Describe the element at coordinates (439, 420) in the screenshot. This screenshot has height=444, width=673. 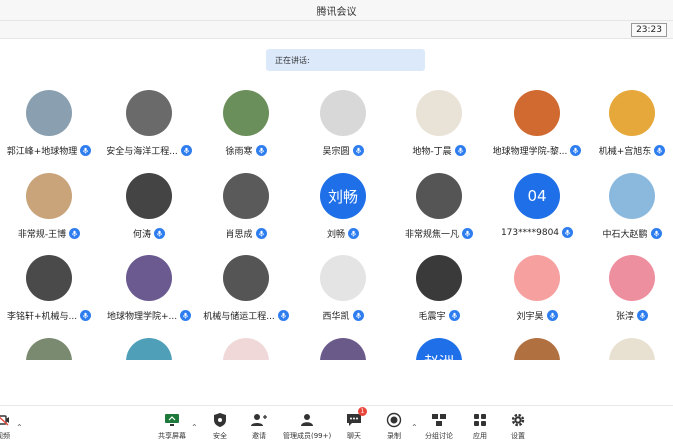
I see `breakout-rooms-icon` at that location.